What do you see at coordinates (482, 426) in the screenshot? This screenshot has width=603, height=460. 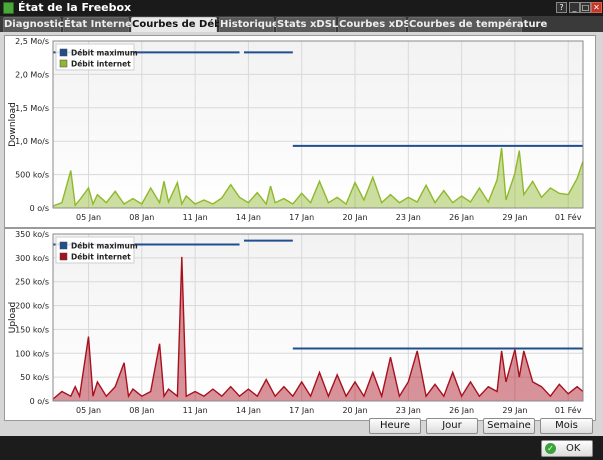 I see `range-buttons: Heure Jour Semaine Mois` at bounding box center [482, 426].